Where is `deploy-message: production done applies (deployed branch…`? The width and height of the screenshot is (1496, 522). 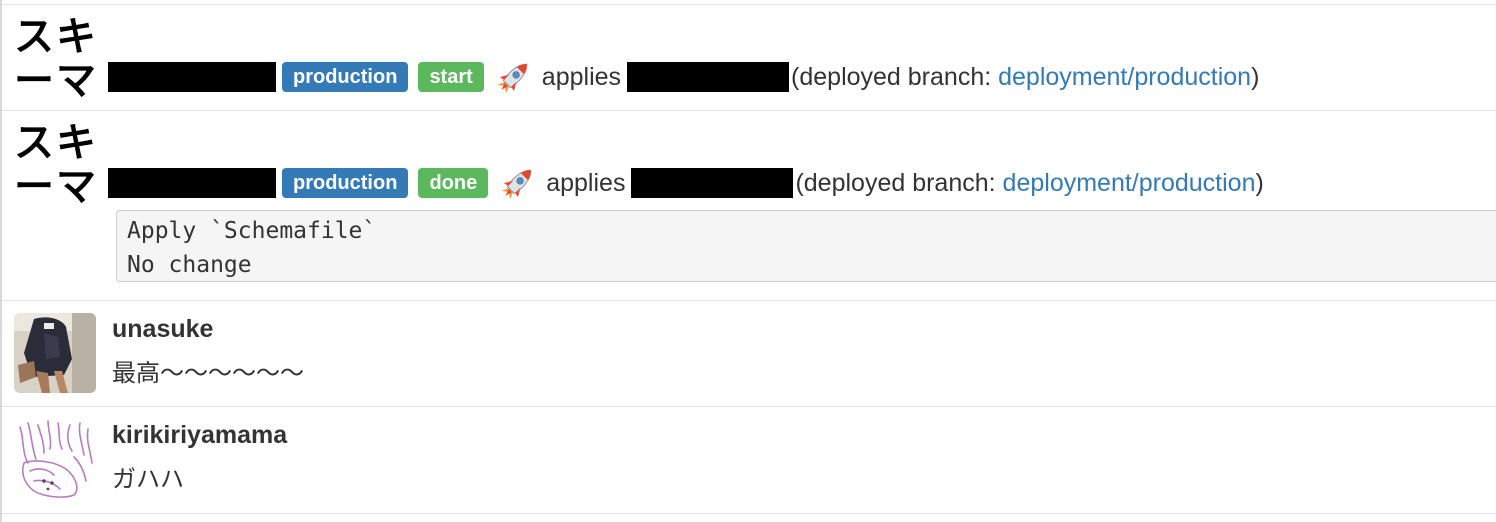
deploy-message: production done applies (deployed branch… is located at coordinates (686, 183).